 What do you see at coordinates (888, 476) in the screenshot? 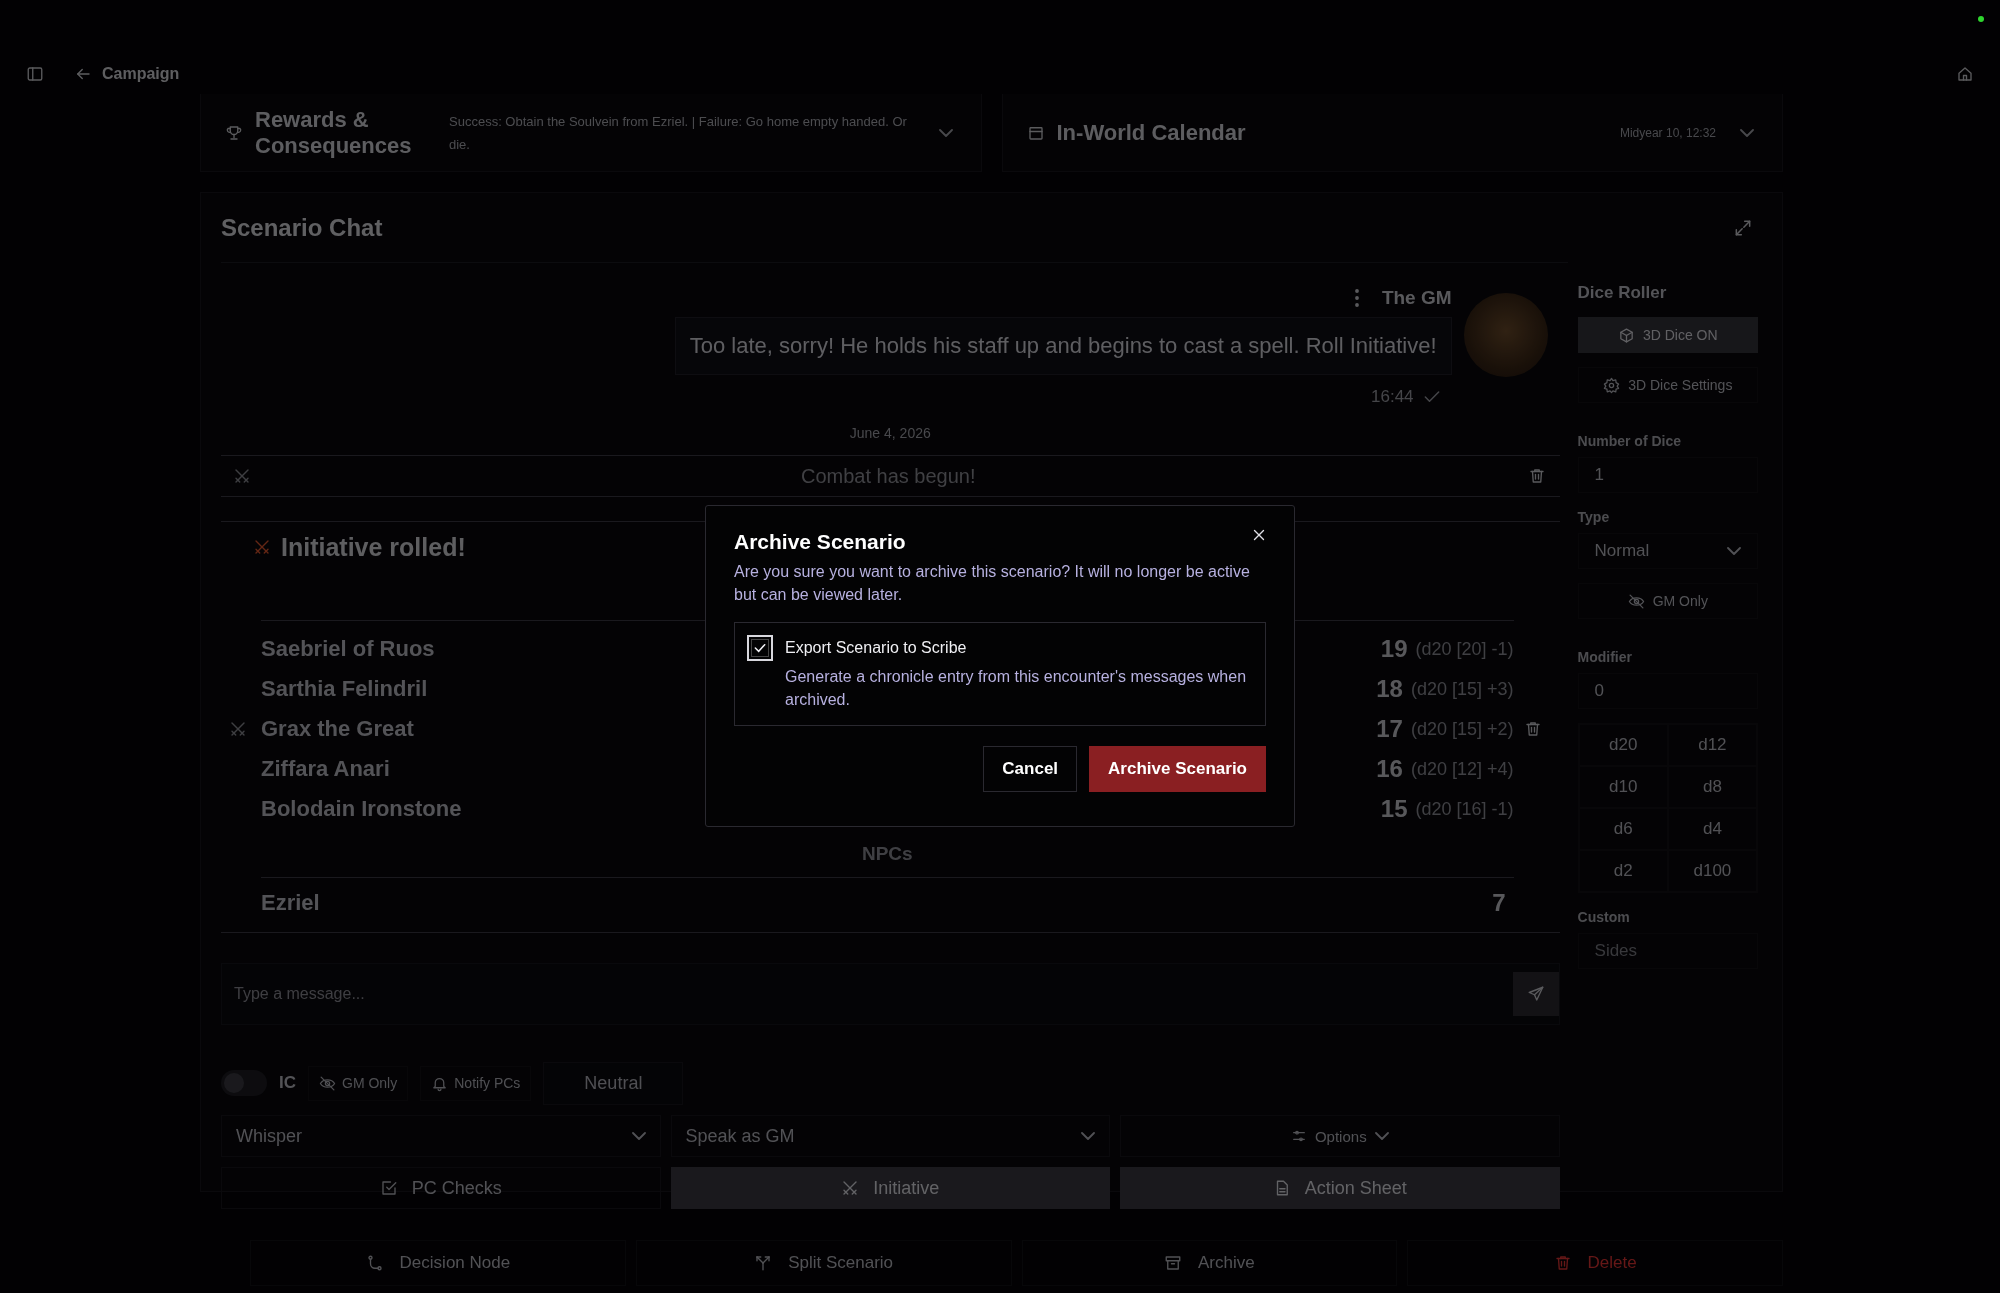
I see `system-message: Combat has begun!` at bounding box center [888, 476].